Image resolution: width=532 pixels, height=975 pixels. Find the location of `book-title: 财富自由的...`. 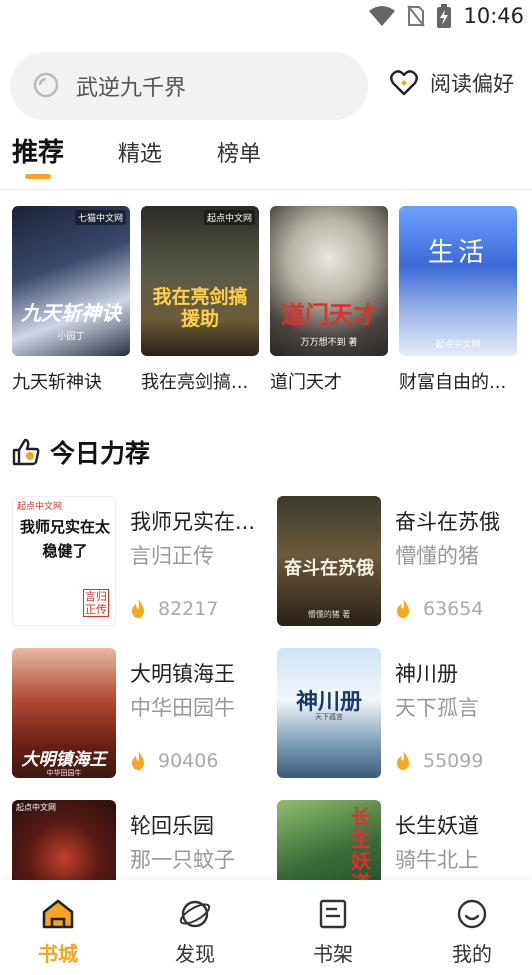

book-title: 财富自由的... is located at coordinates (453, 382).